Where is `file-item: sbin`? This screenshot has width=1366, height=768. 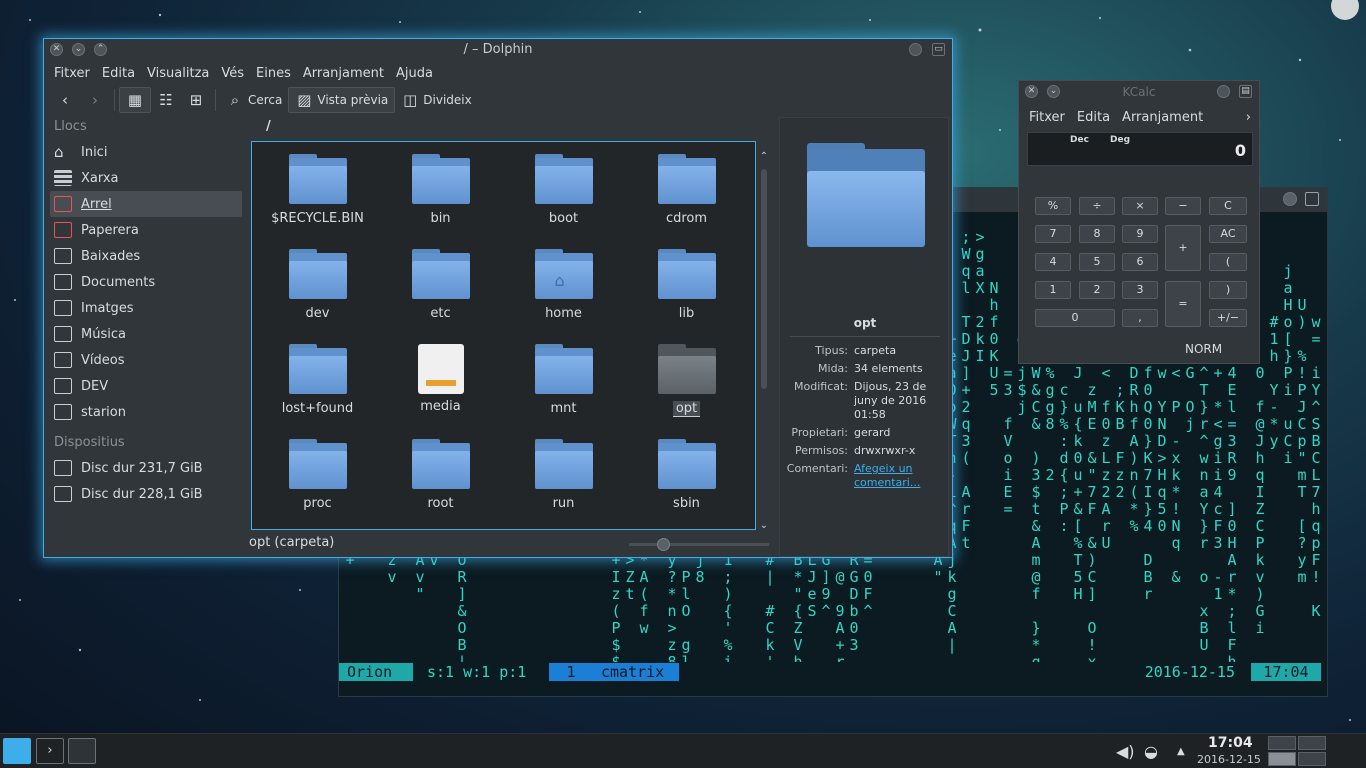
file-item: sbin is located at coordinates (686, 477).